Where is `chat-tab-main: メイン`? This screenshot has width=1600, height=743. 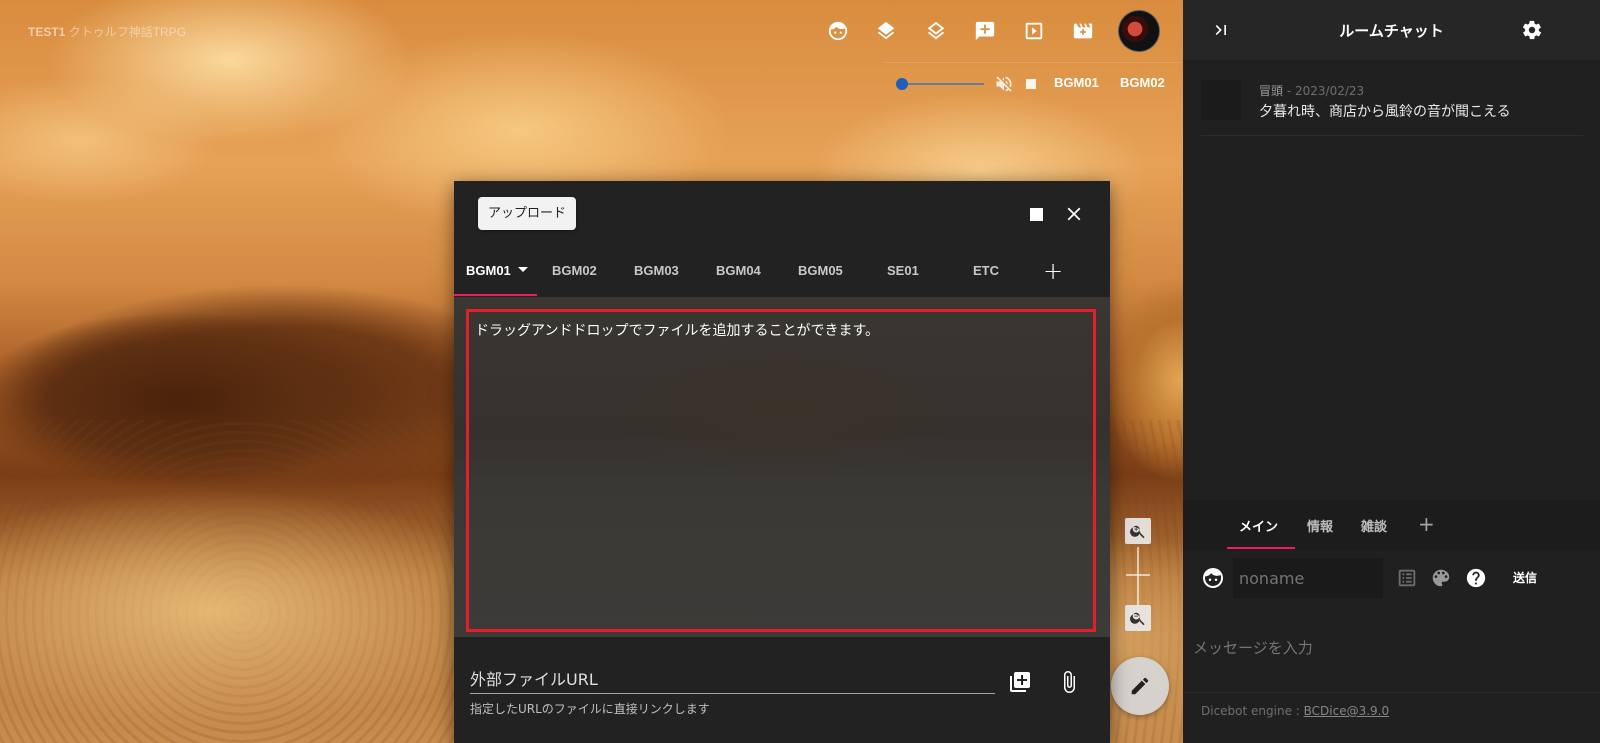 chat-tab-main: メイン is located at coordinates (1258, 525).